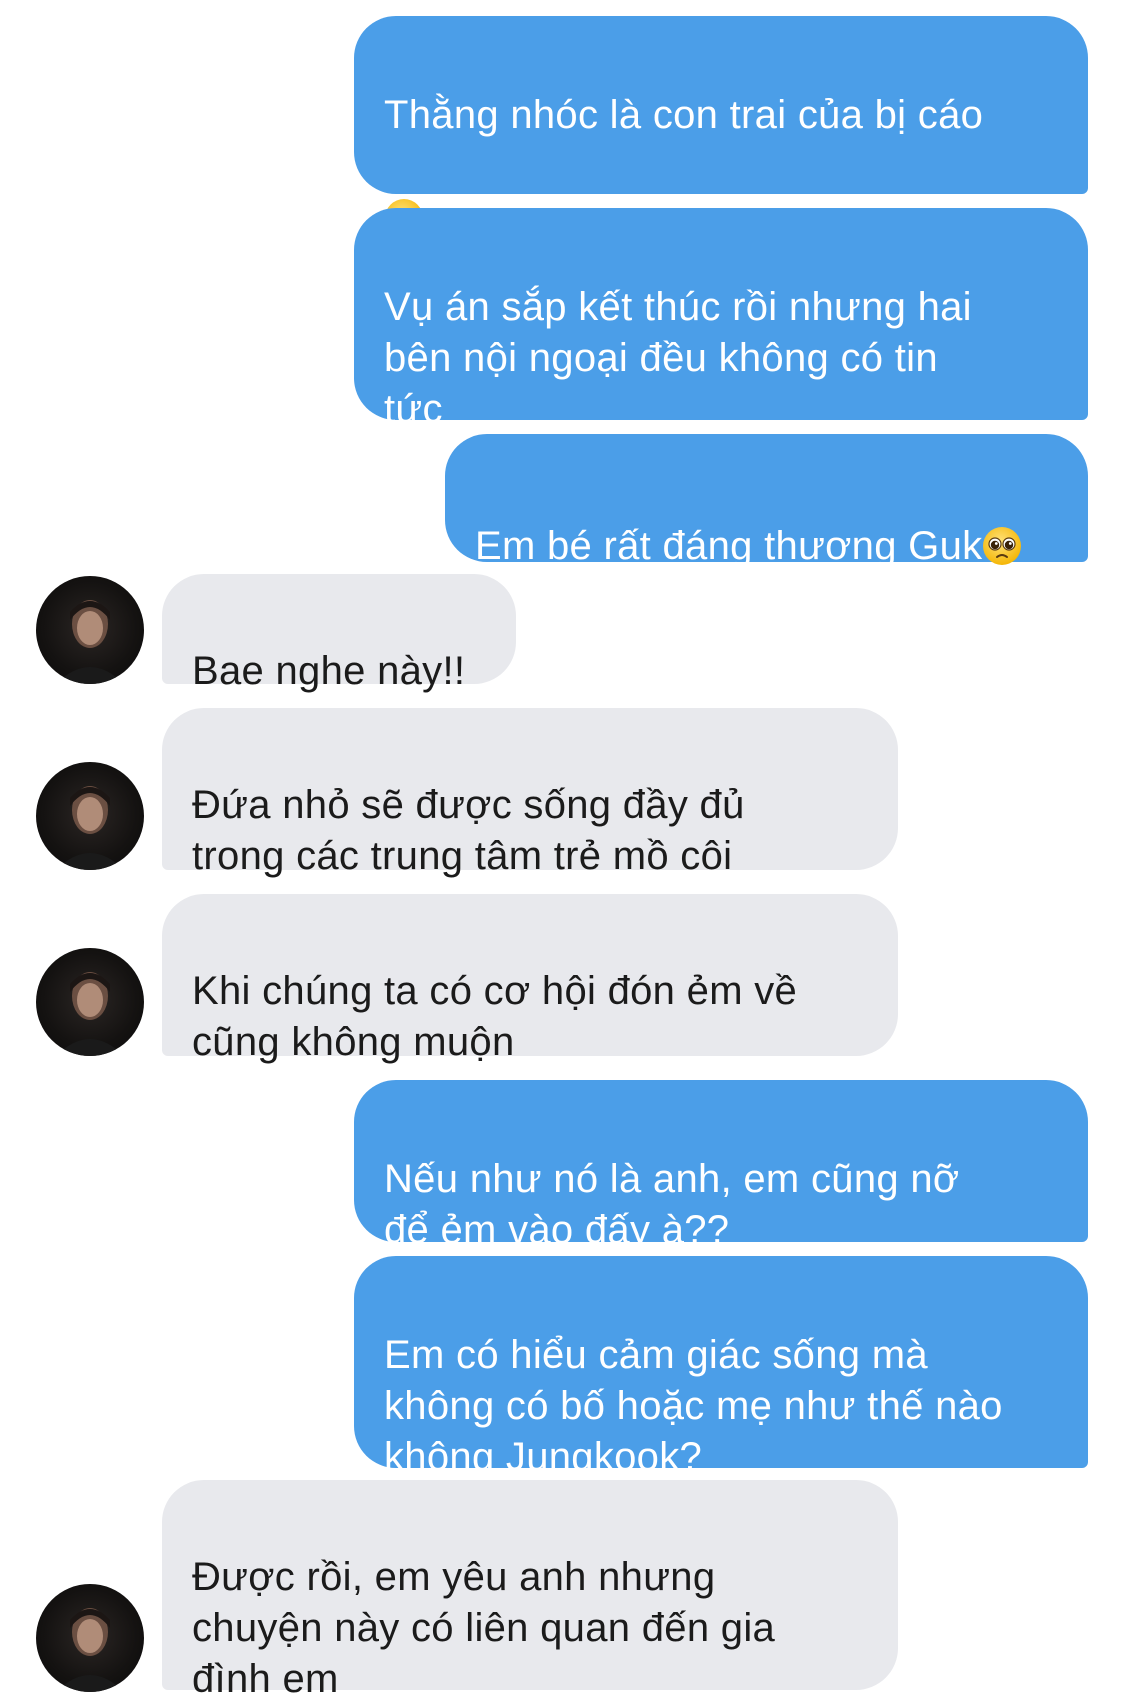 The width and height of the screenshot is (1125, 1705). What do you see at coordinates (1002, 546) in the screenshot?
I see `pleading-face-icon` at bounding box center [1002, 546].